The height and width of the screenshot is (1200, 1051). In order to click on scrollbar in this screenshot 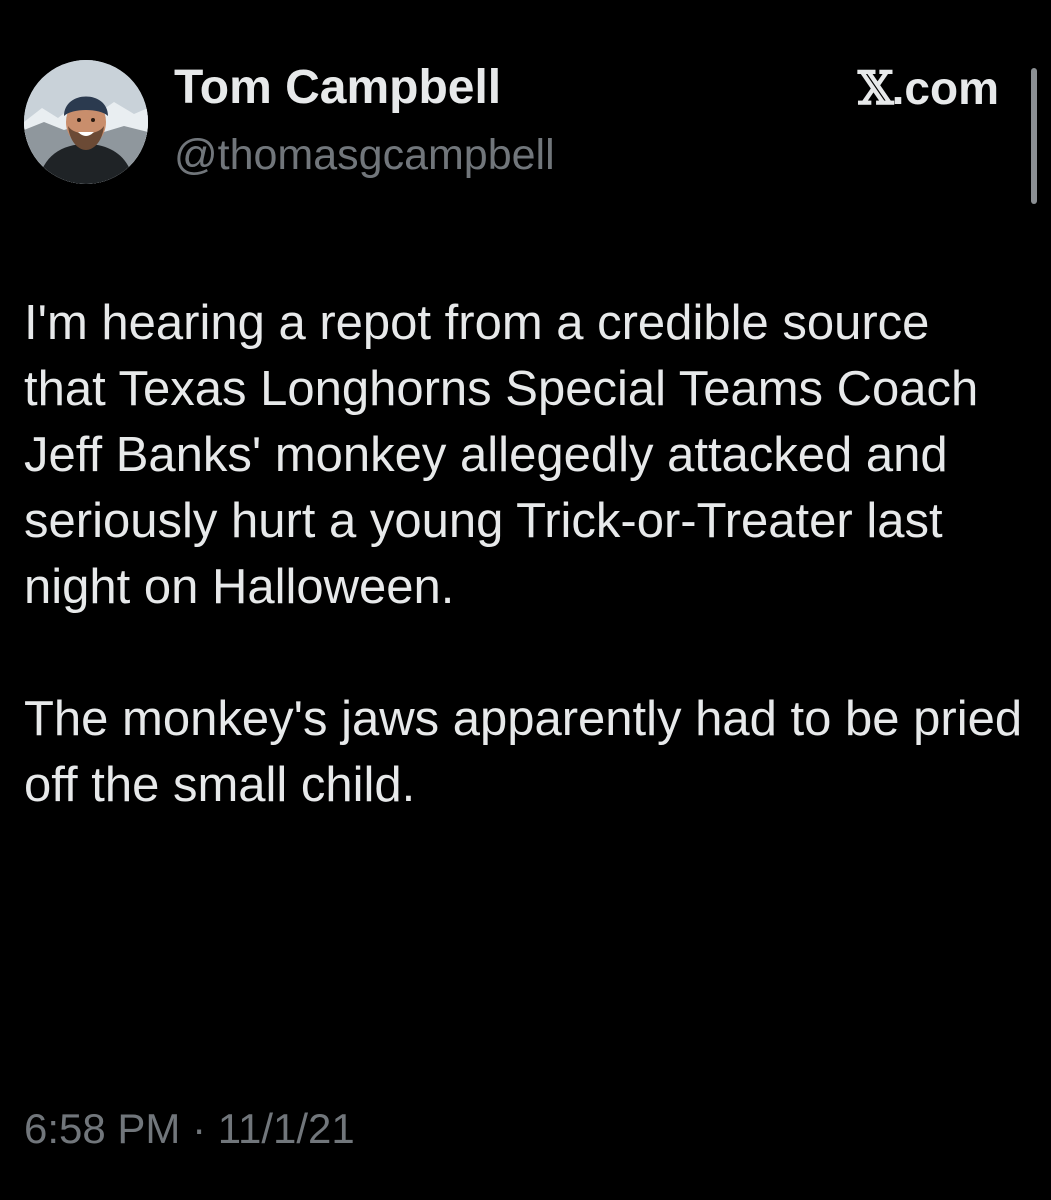, I will do `click(1034, 136)`.